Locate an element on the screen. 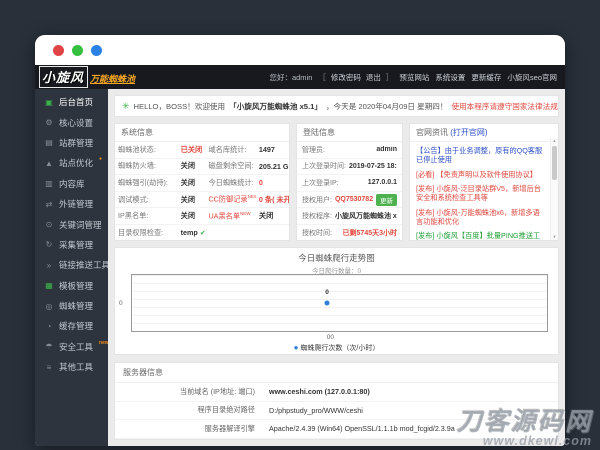  sidebar-item-cache: ◔ 缓存管理 is located at coordinates (71, 326).